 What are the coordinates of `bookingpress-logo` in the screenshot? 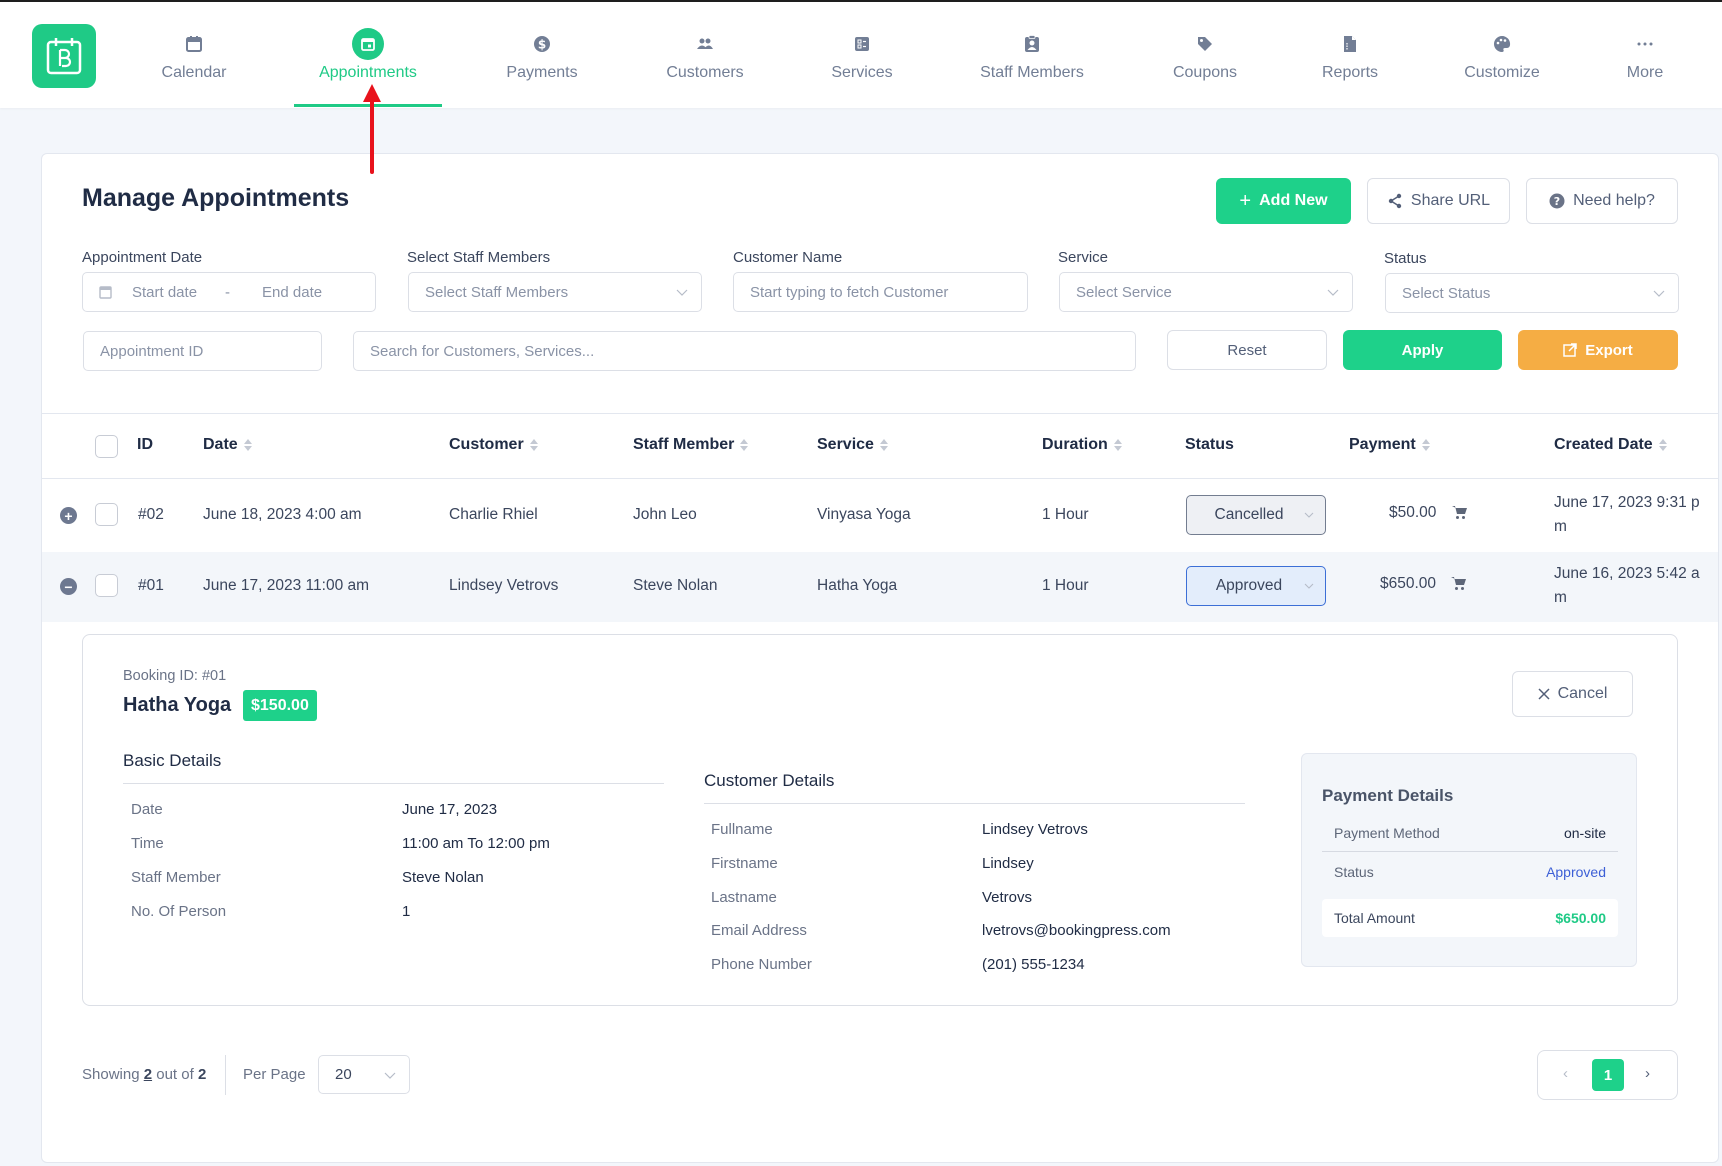 It's located at (64, 56).